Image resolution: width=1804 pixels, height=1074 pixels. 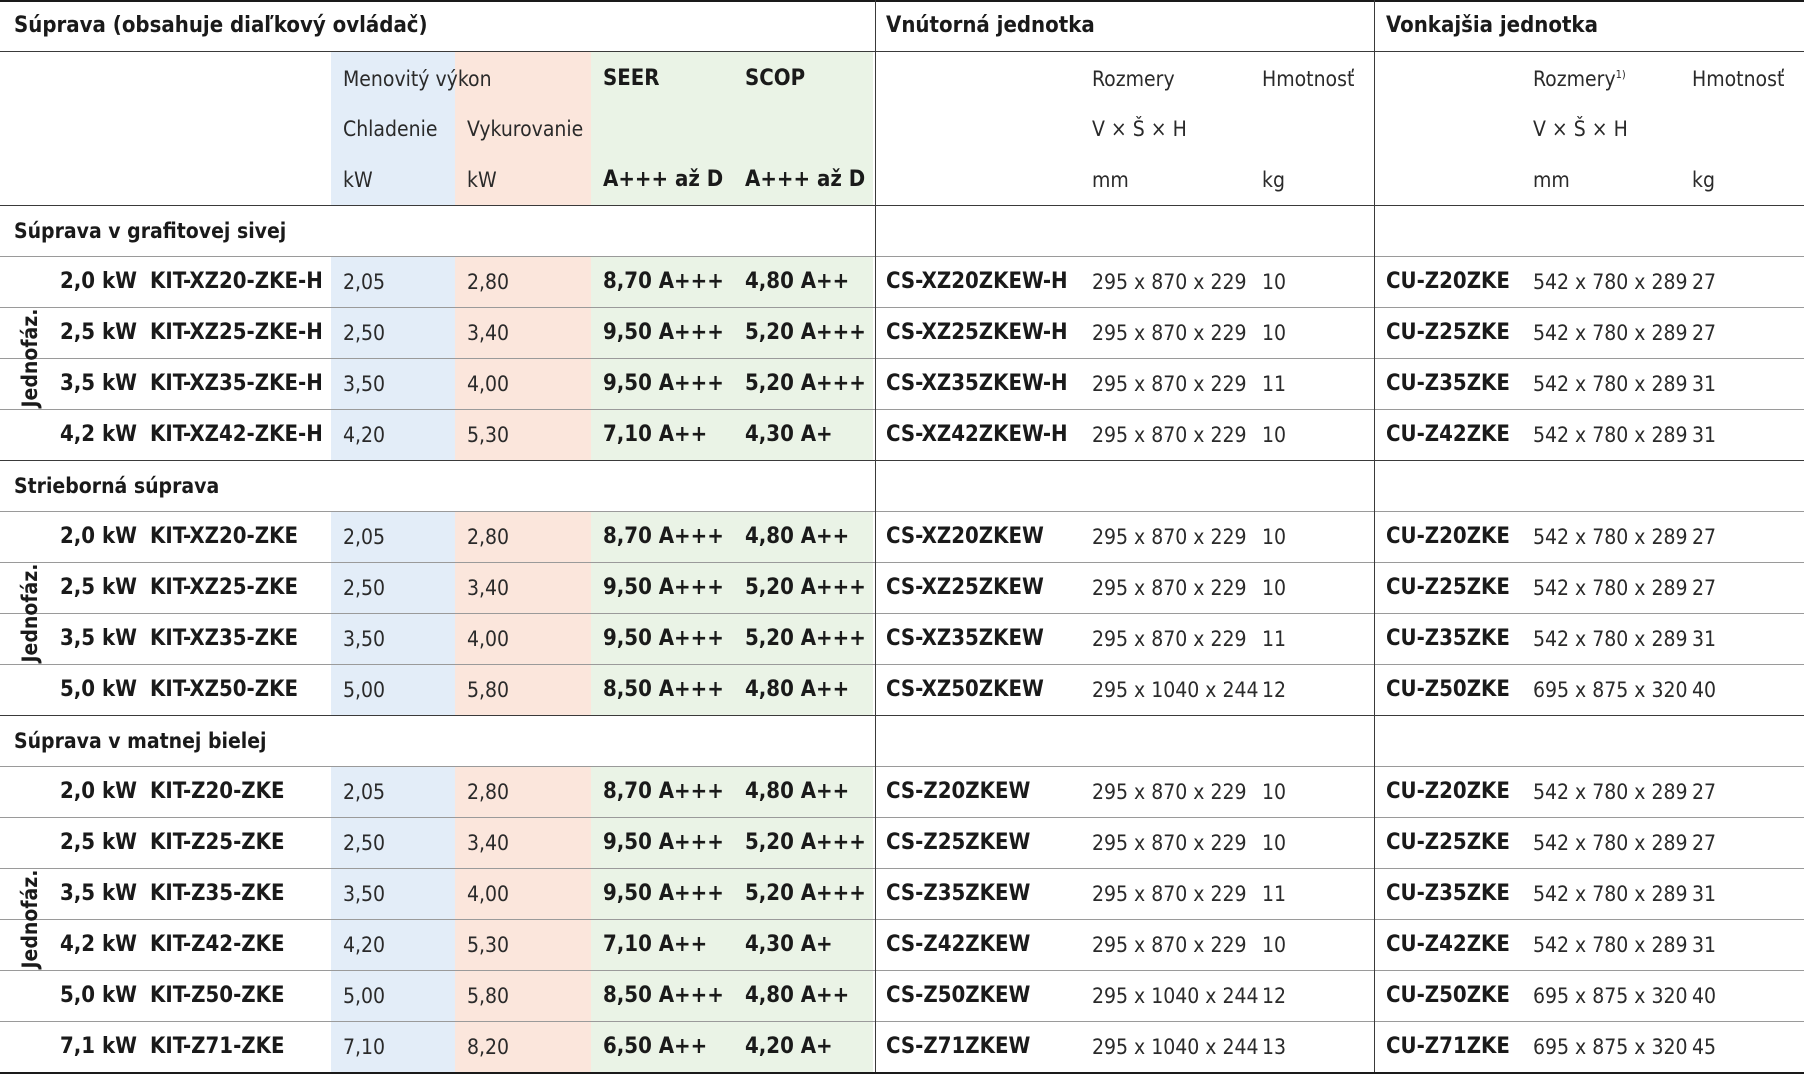 I want to click on power-cell: 2,5 kW, so click(x=98, y=332).